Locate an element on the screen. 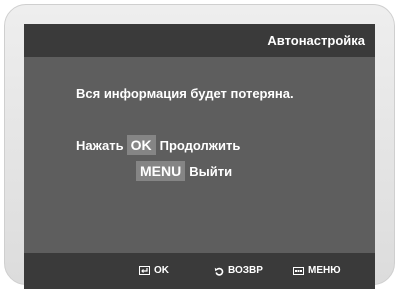 This screenshot has height=289, width=401. hint-ok: OK is located at coordinates (154, 270).